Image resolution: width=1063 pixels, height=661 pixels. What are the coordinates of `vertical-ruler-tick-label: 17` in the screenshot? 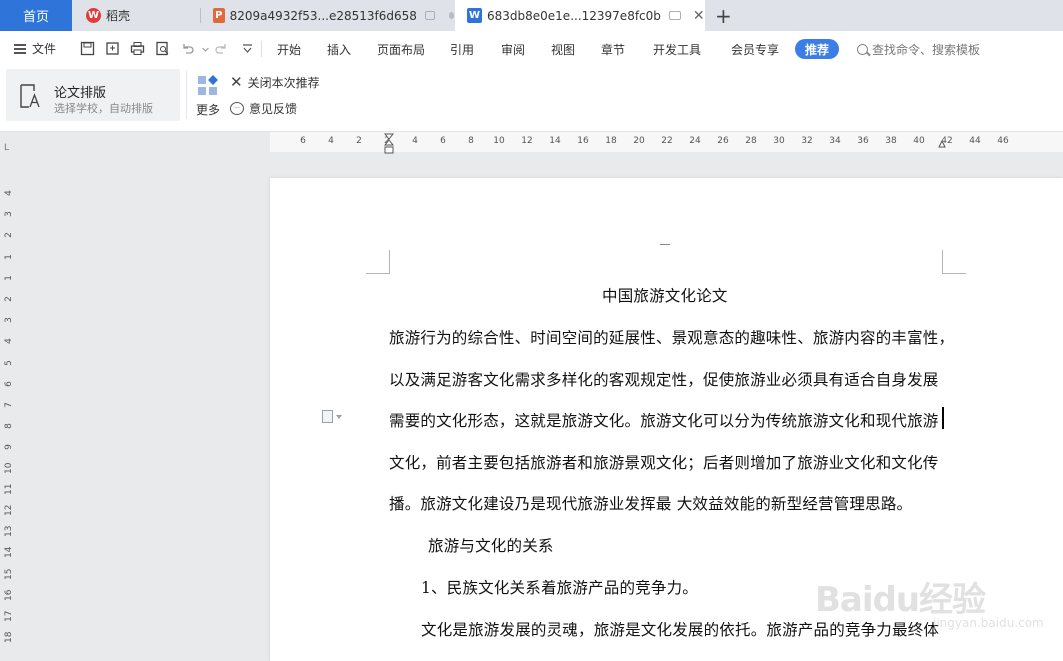 It's located at (9, 616).